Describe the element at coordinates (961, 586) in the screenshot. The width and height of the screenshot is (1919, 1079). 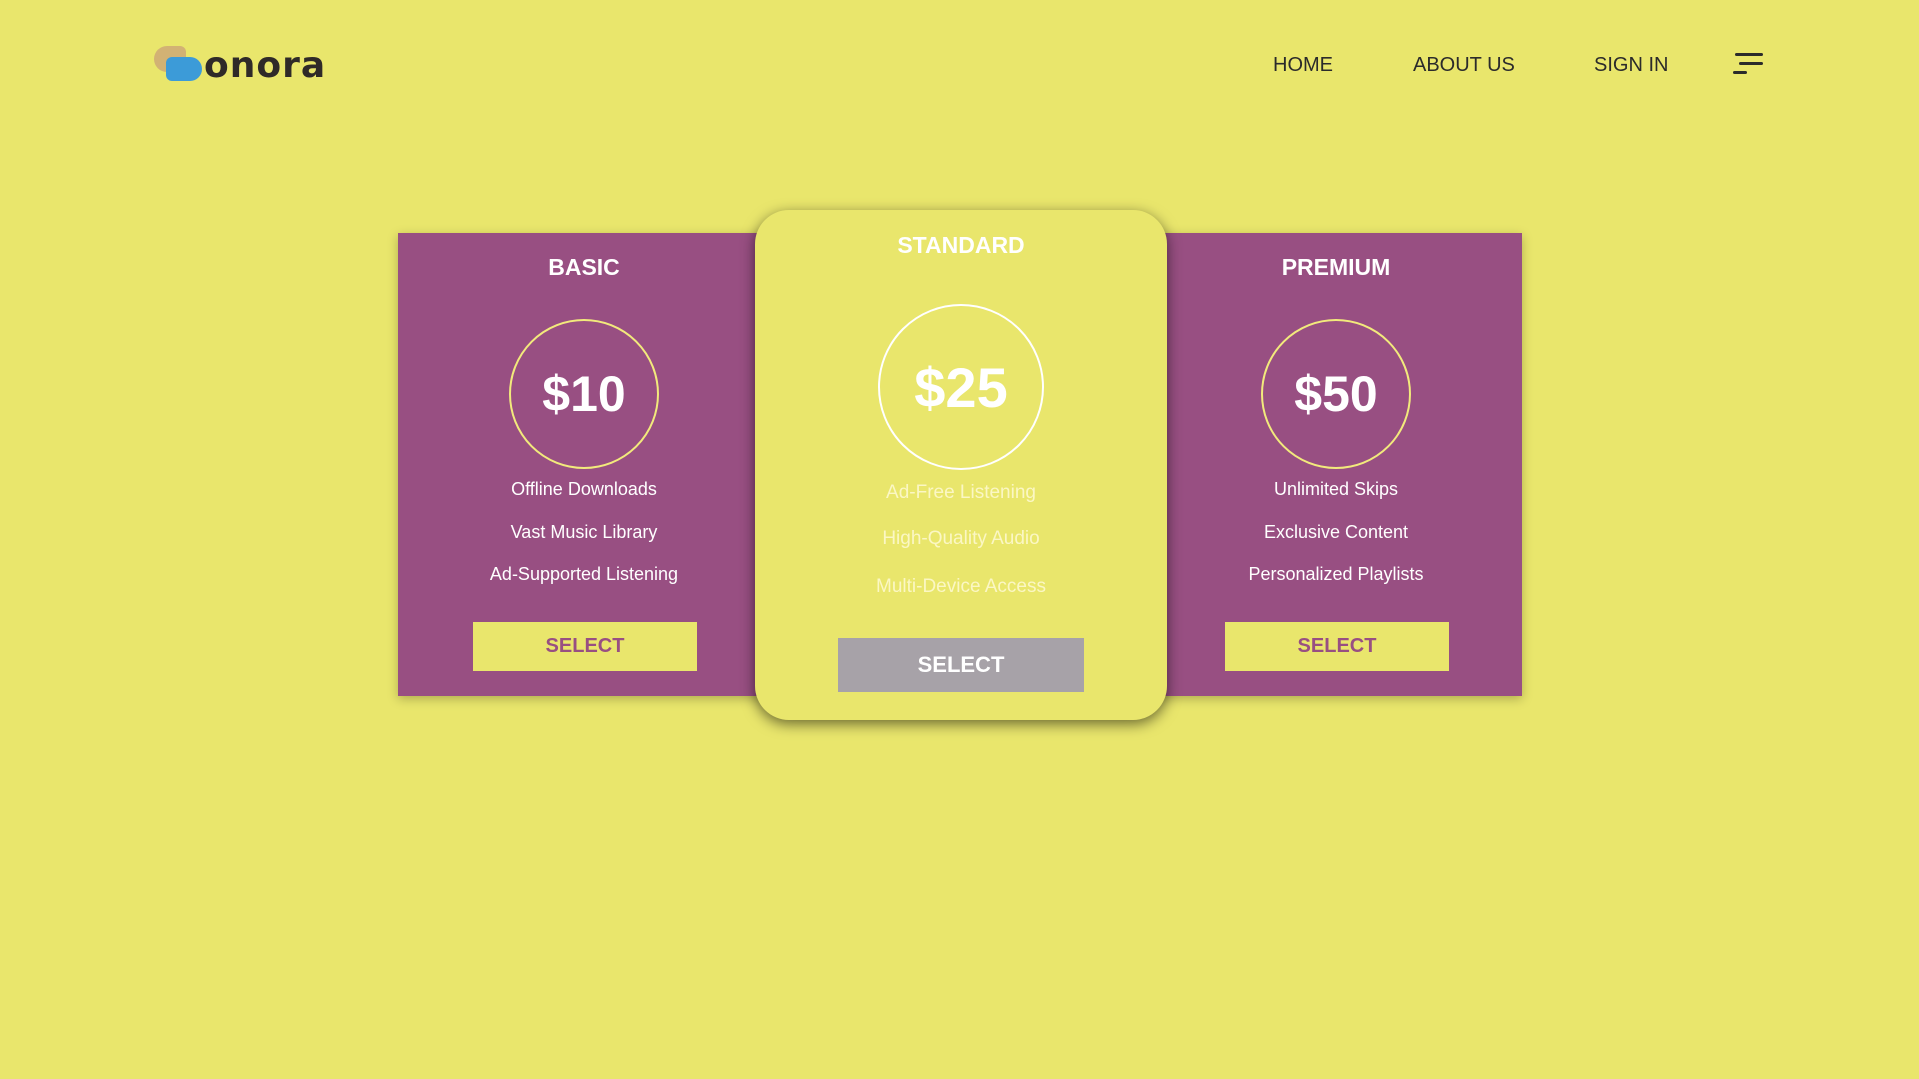
I see `plan-feature: Multi-Device Access` at that location.